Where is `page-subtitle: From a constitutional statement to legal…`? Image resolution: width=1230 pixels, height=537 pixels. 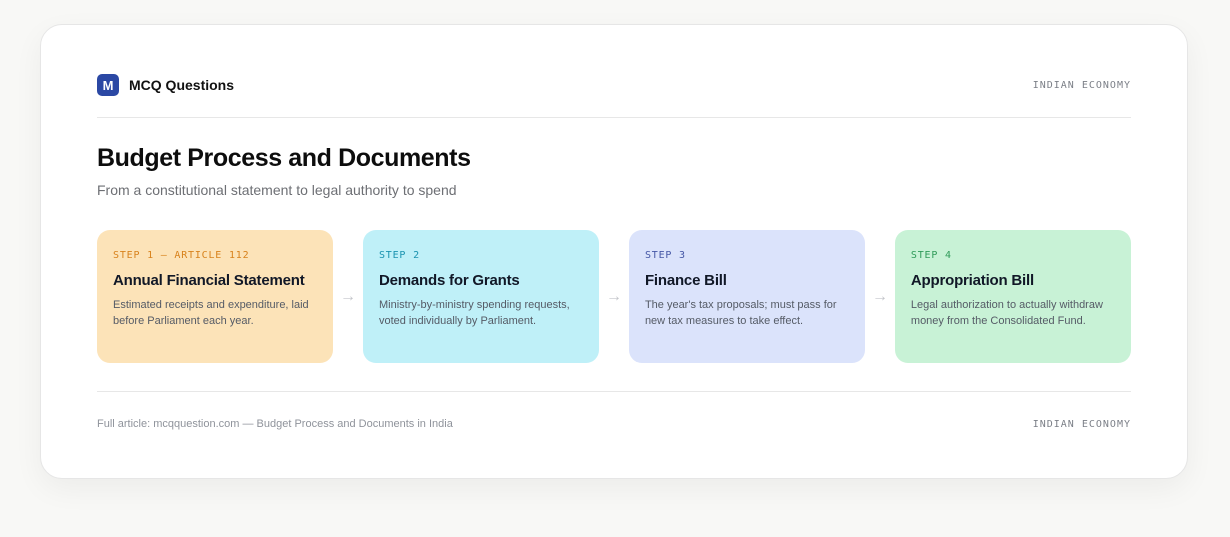
page-subtitle: From a constitutional statement to legal… is located at coordinates (277, 190).